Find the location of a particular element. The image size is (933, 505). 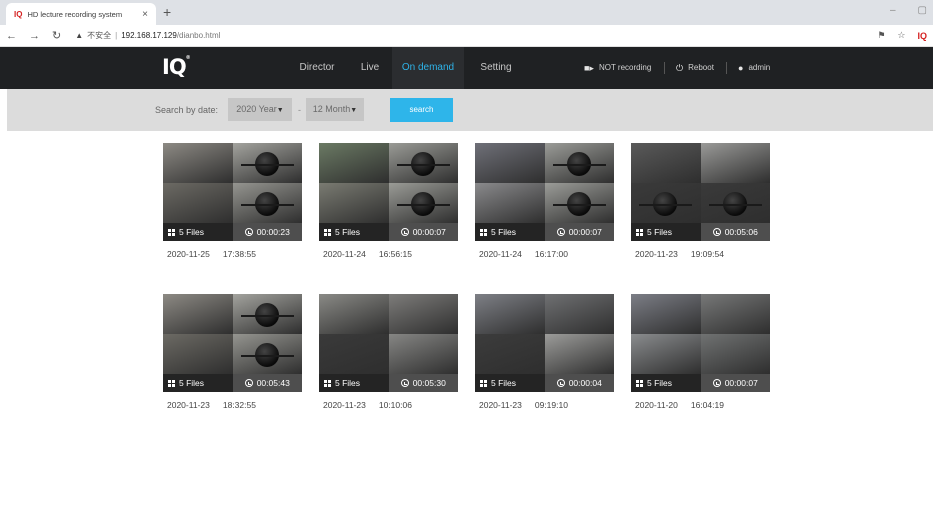

recording-card: 5 Files 00:05:30 2020-11-23 10:10:06 is located at coordinates (388, 352).